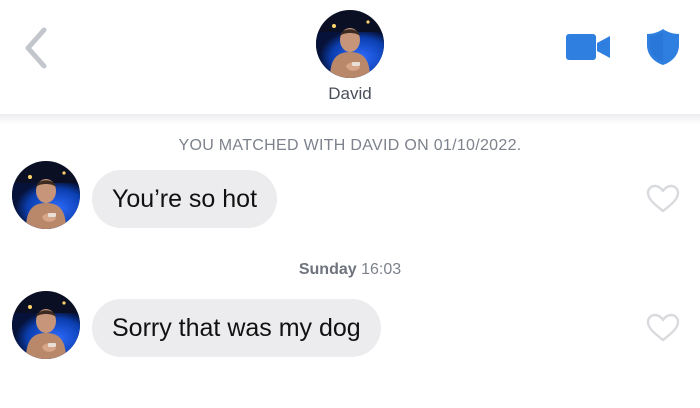  I want to click on contact-name: David, so click(350, 94).